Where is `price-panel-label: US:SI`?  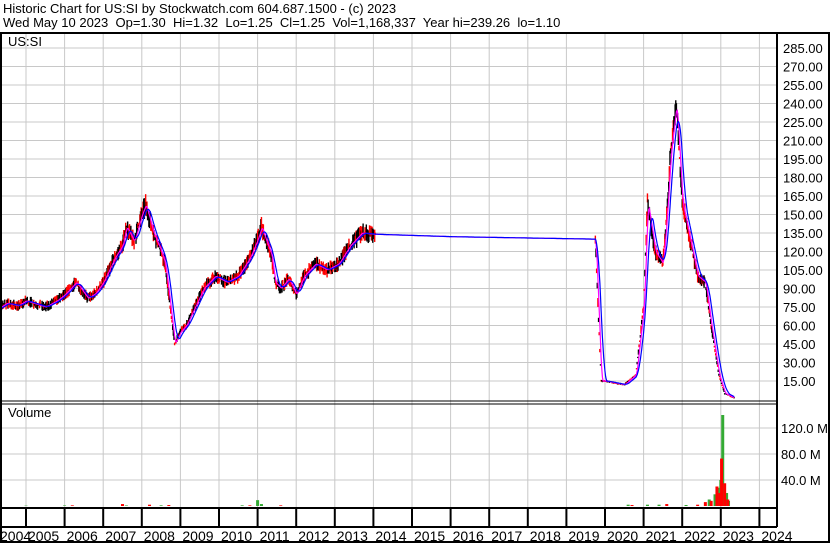 price-panel-label: US:SI is located at coordinates (25, 41).